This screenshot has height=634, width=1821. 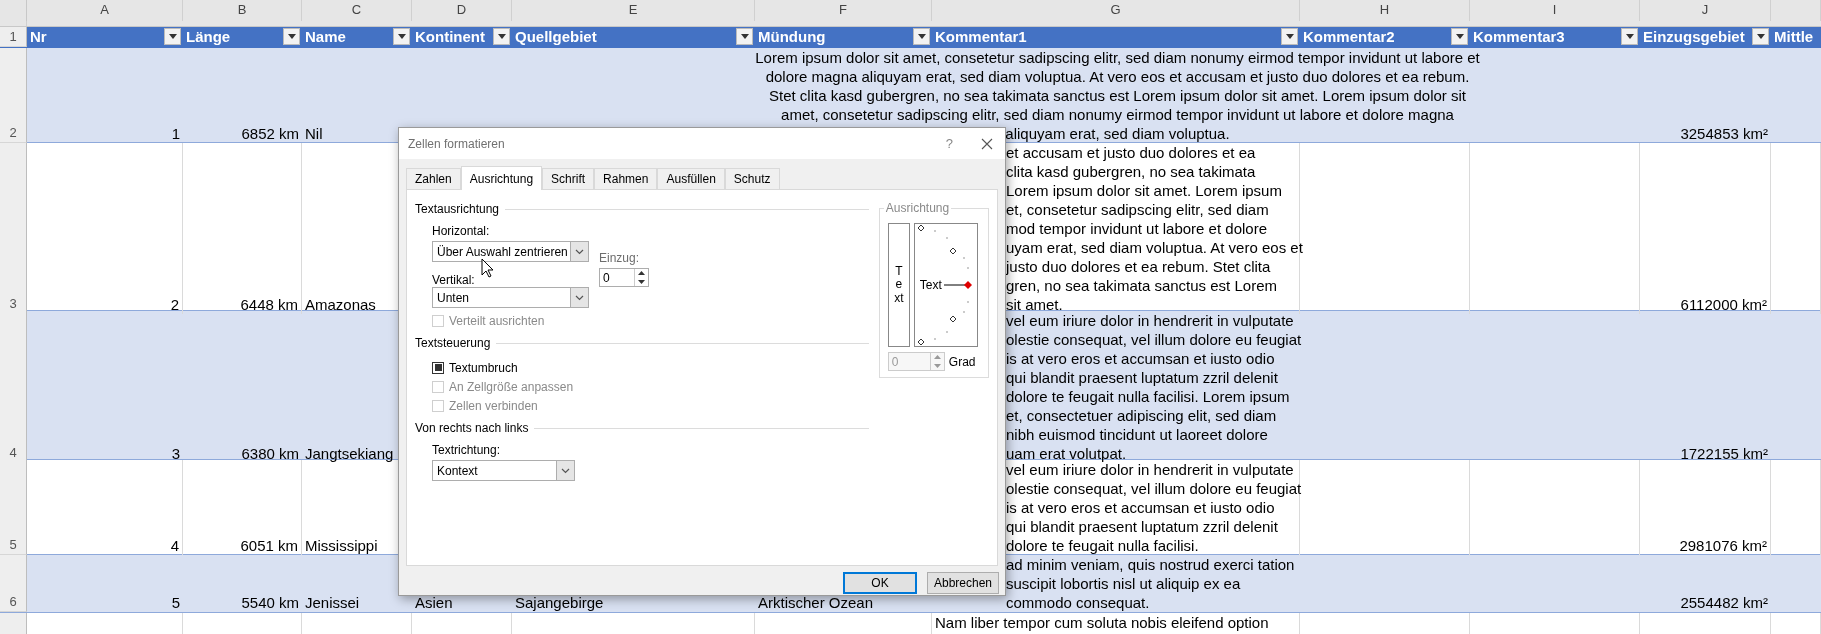 What do you see at coordinates (792, 37) in the screenshot?
I see `column-header: Mündung` at bounding box center [792, 37].